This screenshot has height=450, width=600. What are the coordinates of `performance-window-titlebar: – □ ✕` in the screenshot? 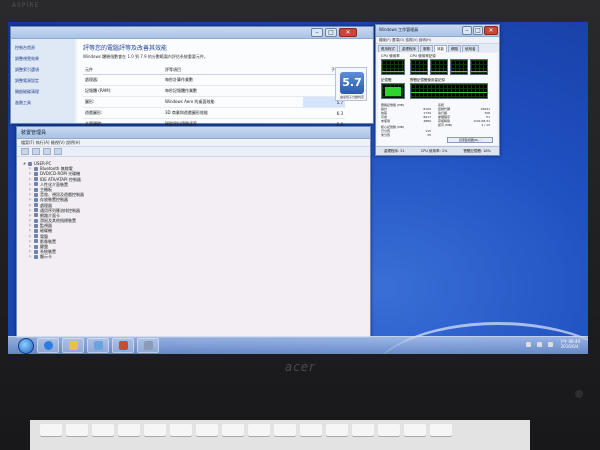 It's located at (192, 33).